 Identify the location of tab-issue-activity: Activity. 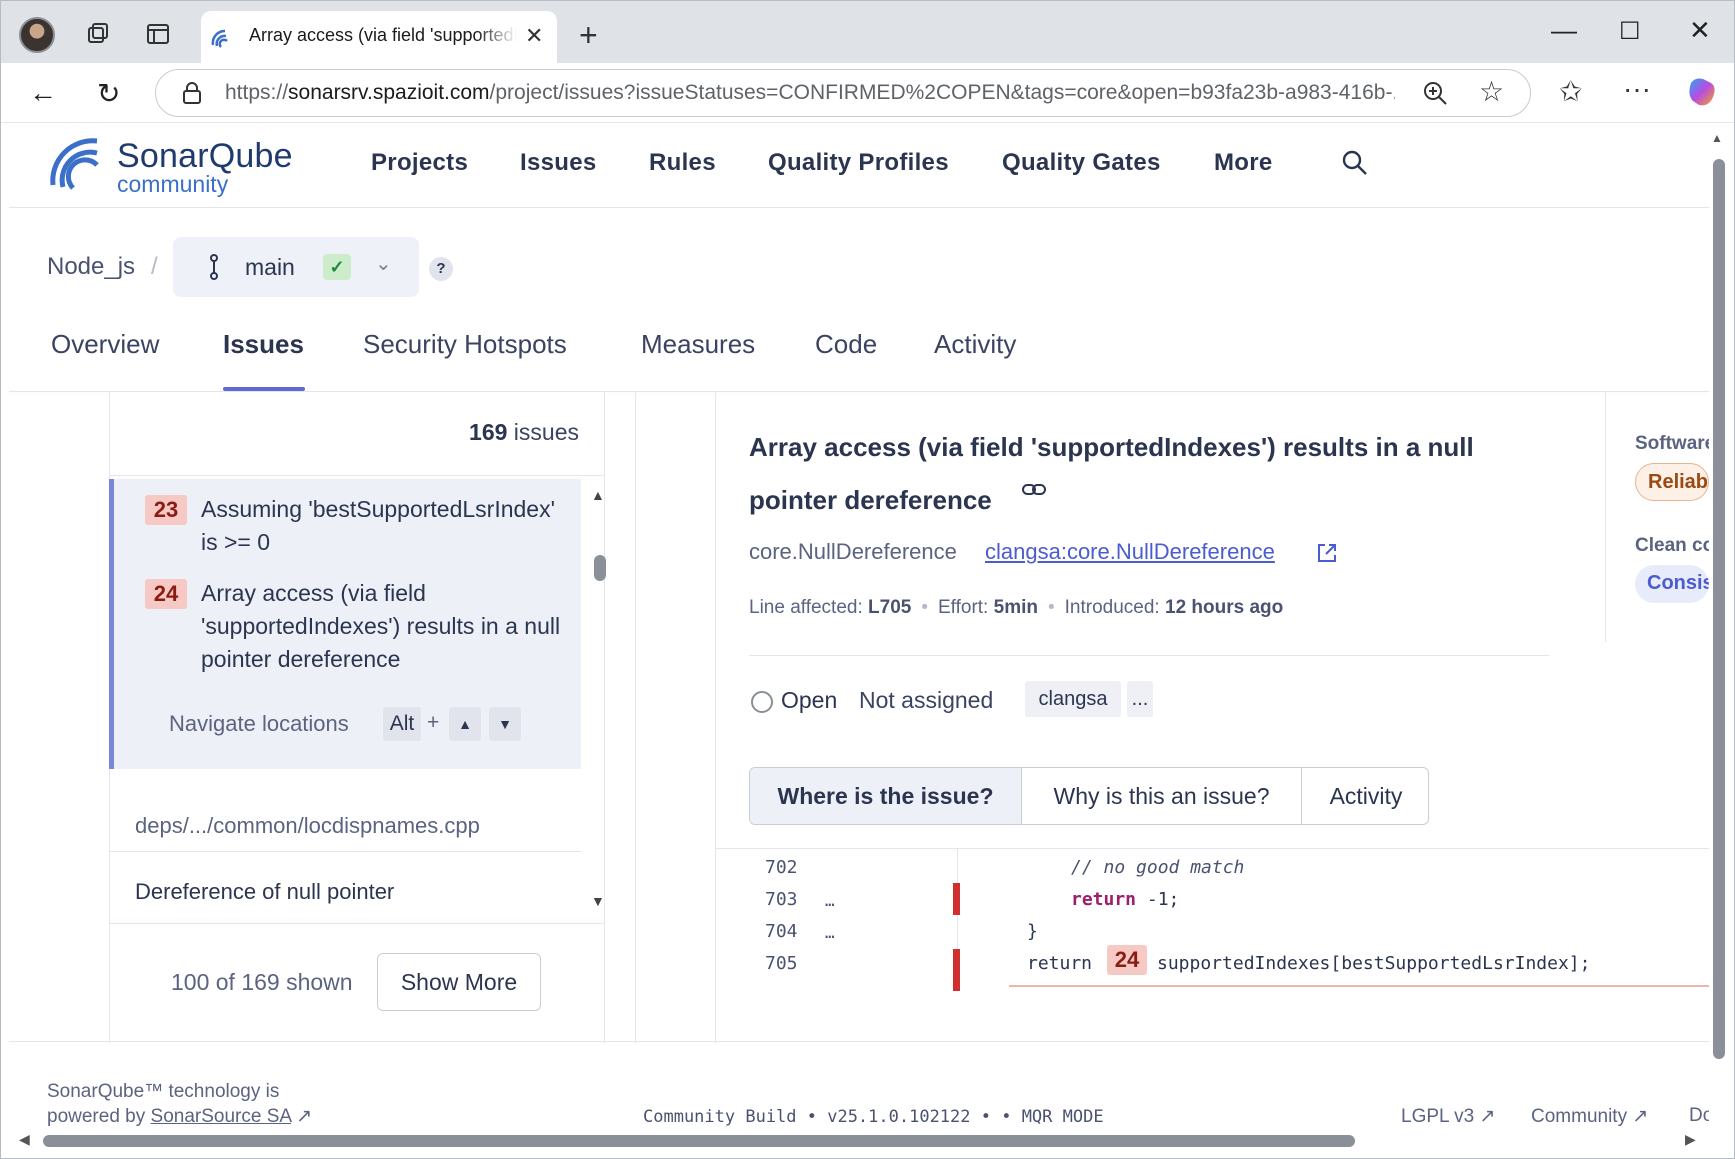
(1365, 796).